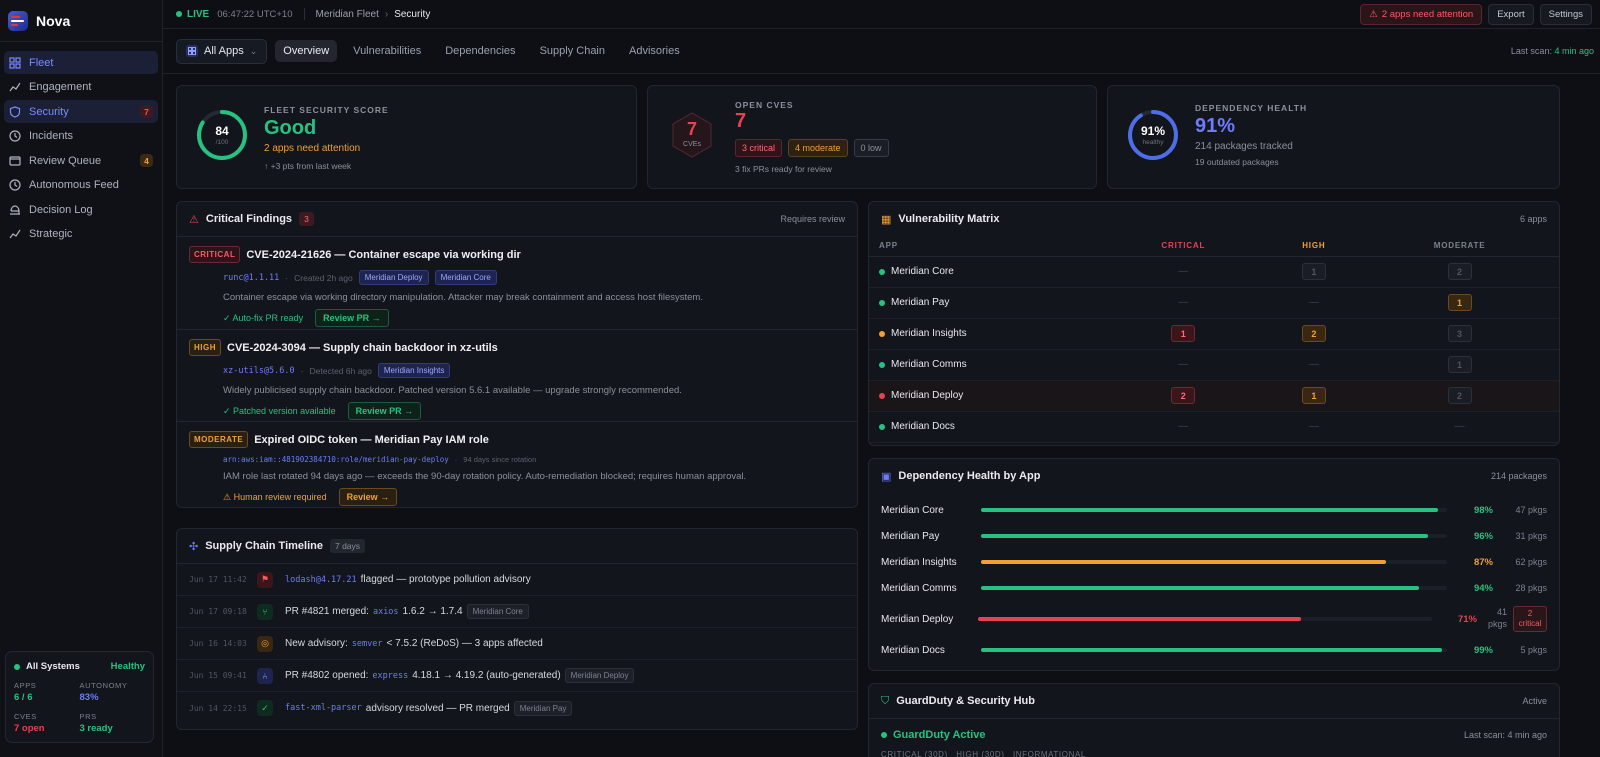 The width and height of the screenshot is (1600, 757). Describe the element at coordinates (1214, 510) in the screenshot. I see `dephealth-row: Meridian Core 98% 47 pkgs` at that location.